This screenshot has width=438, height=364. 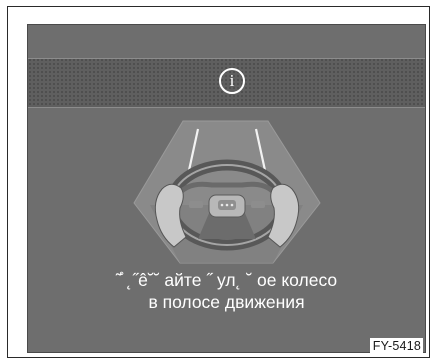 What do you see at coordinates (226, 302) in the screenshot?
I see `message-line-2: в полосе движения` at bounding box center [226, 302].